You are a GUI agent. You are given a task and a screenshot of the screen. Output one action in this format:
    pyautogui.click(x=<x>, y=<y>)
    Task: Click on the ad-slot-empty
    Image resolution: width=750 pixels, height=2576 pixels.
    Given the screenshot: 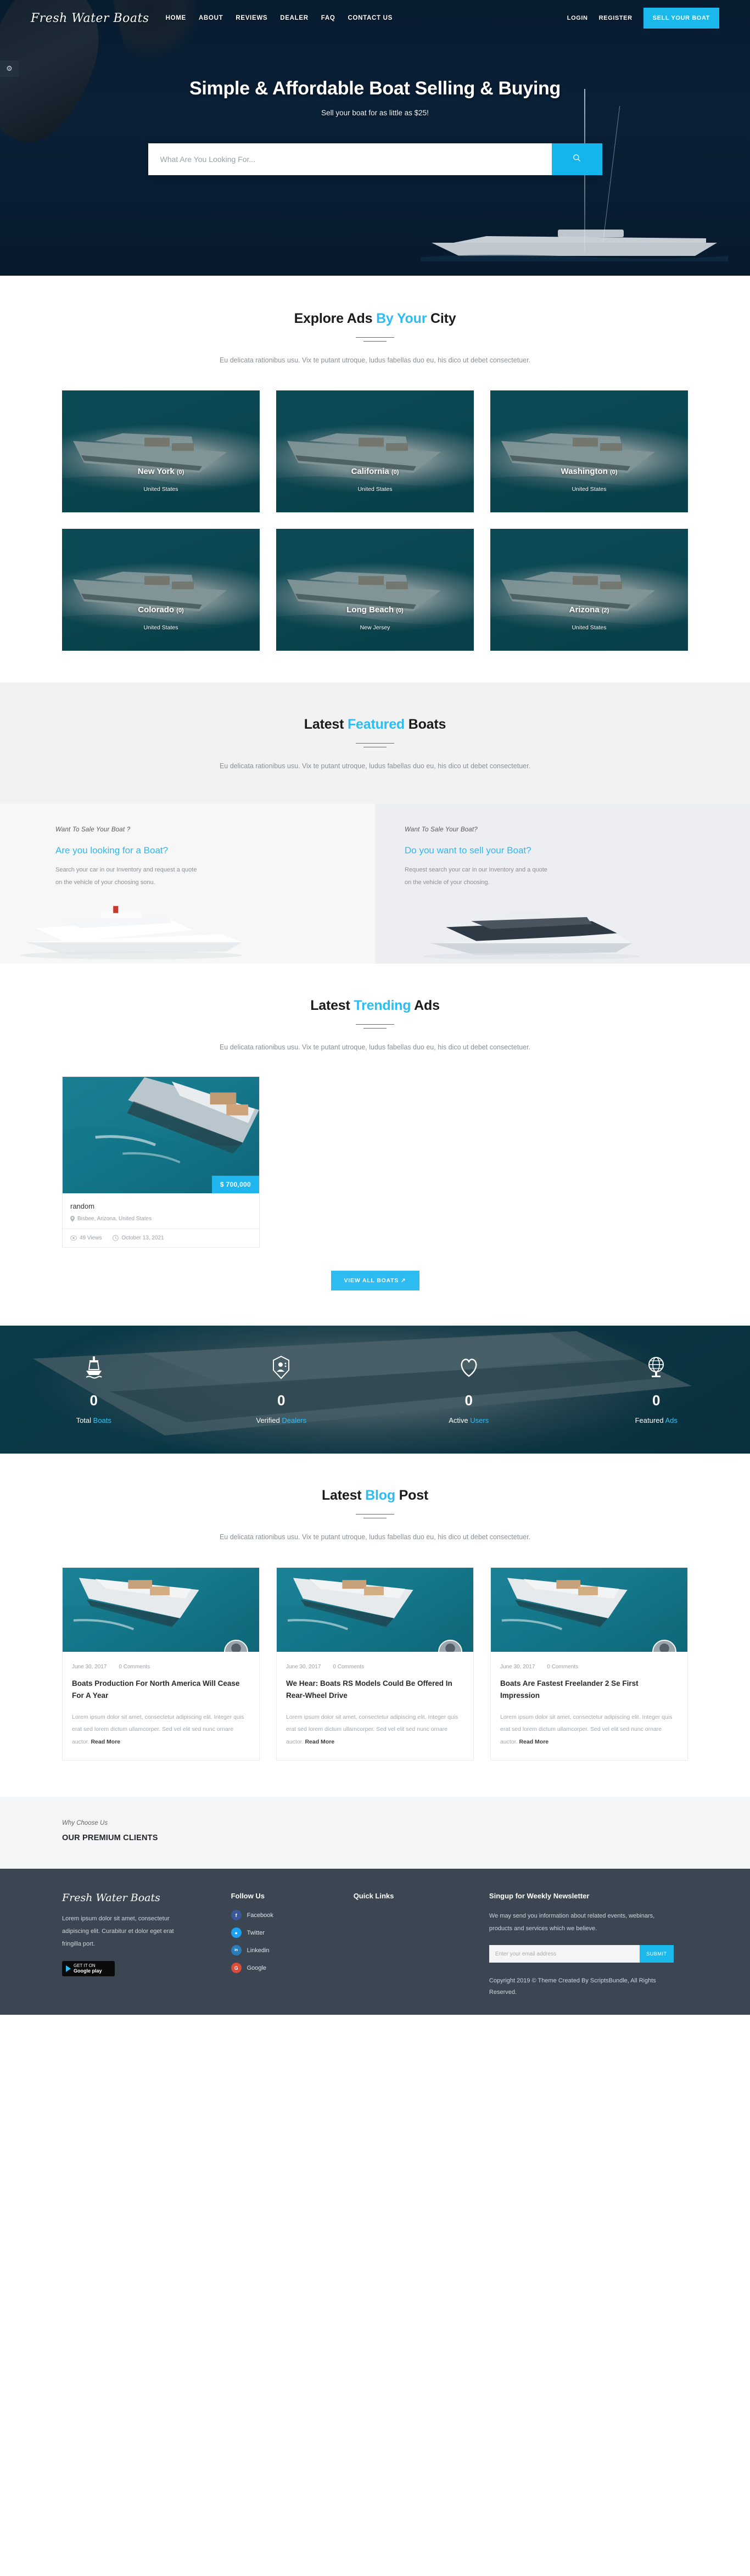 What is the action you would take?
    pyautogui.click(x=589, y=1162)
    